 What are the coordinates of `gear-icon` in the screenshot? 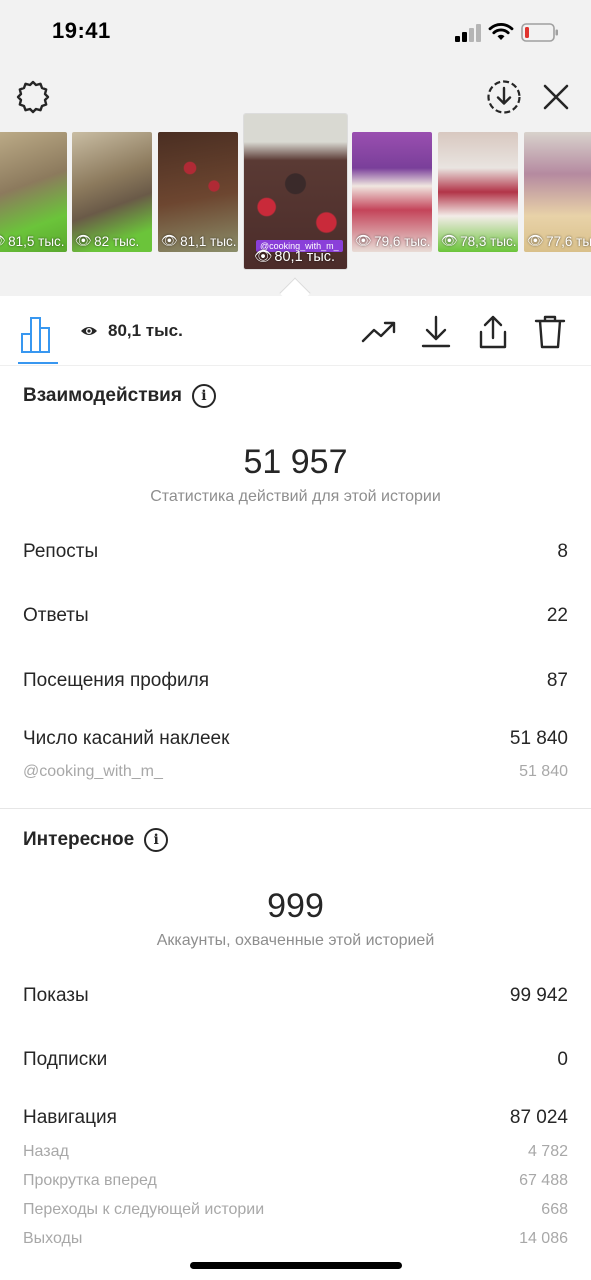 It's located at (33, 97).